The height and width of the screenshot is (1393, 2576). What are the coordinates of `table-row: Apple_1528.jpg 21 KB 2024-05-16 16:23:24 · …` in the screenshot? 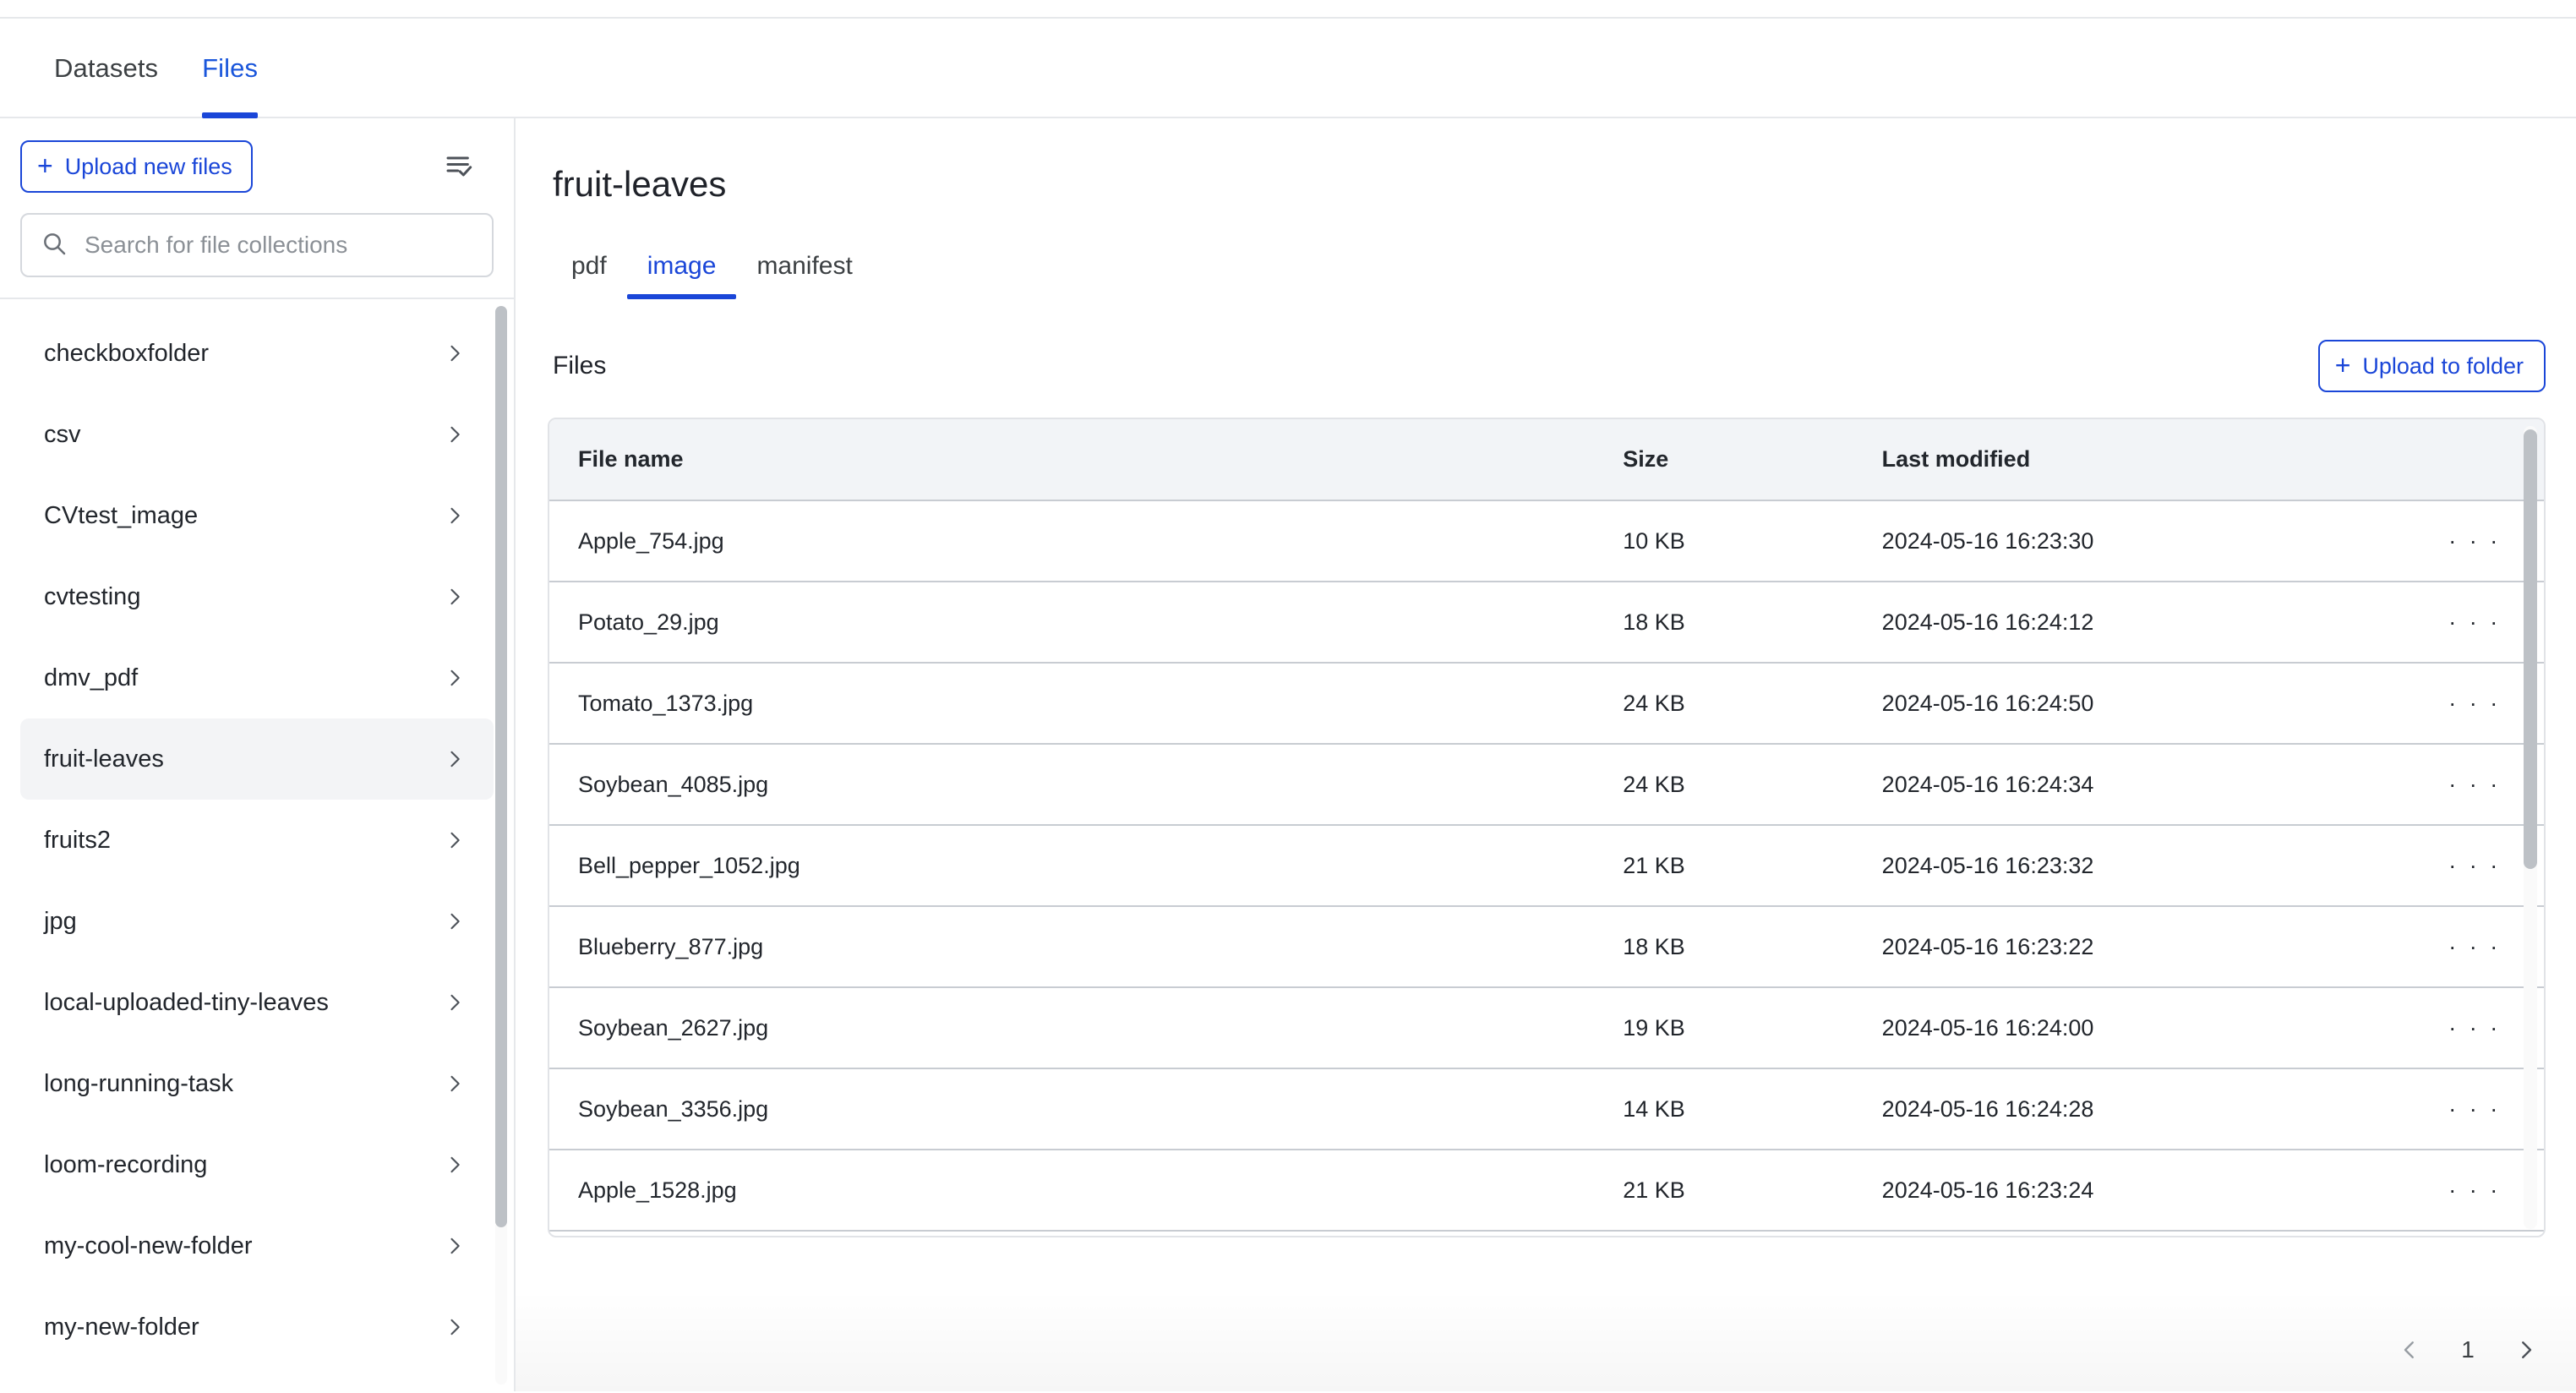 It's located at (1546, 1191).